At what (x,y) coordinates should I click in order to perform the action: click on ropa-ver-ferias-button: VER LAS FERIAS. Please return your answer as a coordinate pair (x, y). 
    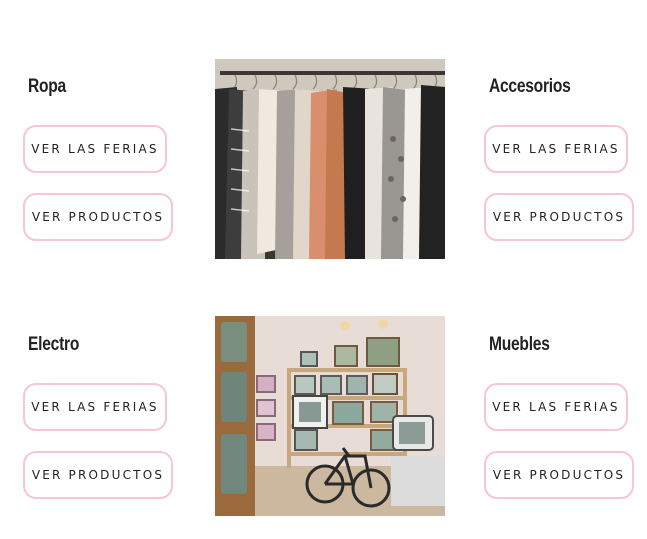
    Looking at the image, I should click on (95, 149).